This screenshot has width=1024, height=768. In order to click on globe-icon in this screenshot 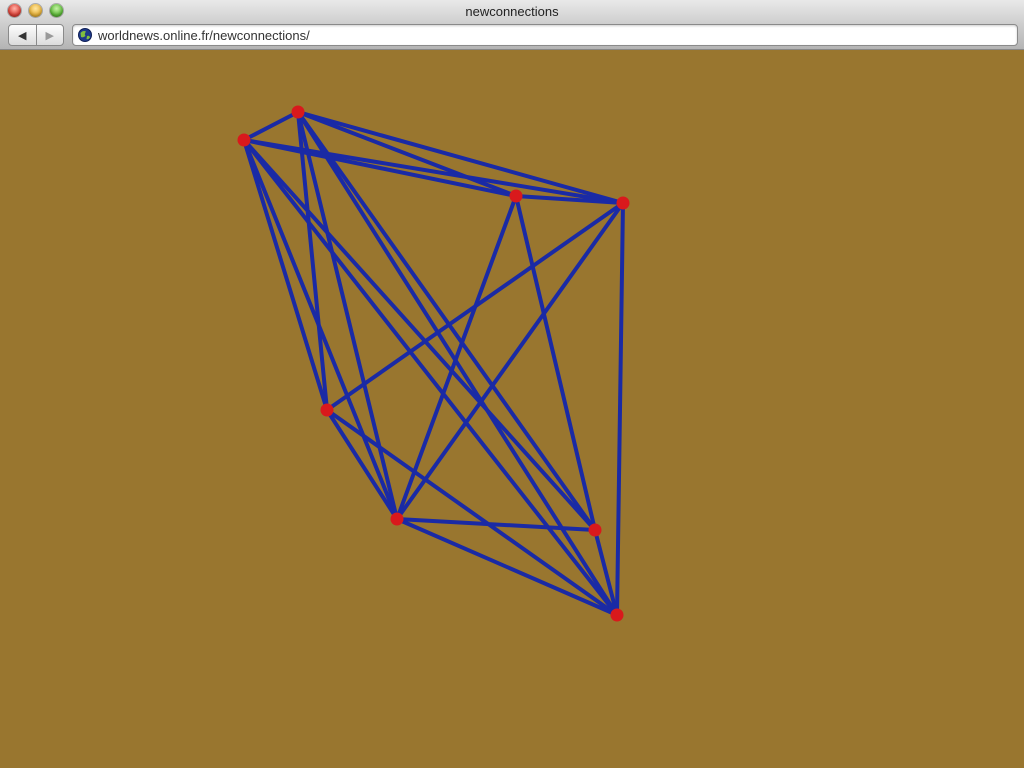, I will do `click(85, 35)`.